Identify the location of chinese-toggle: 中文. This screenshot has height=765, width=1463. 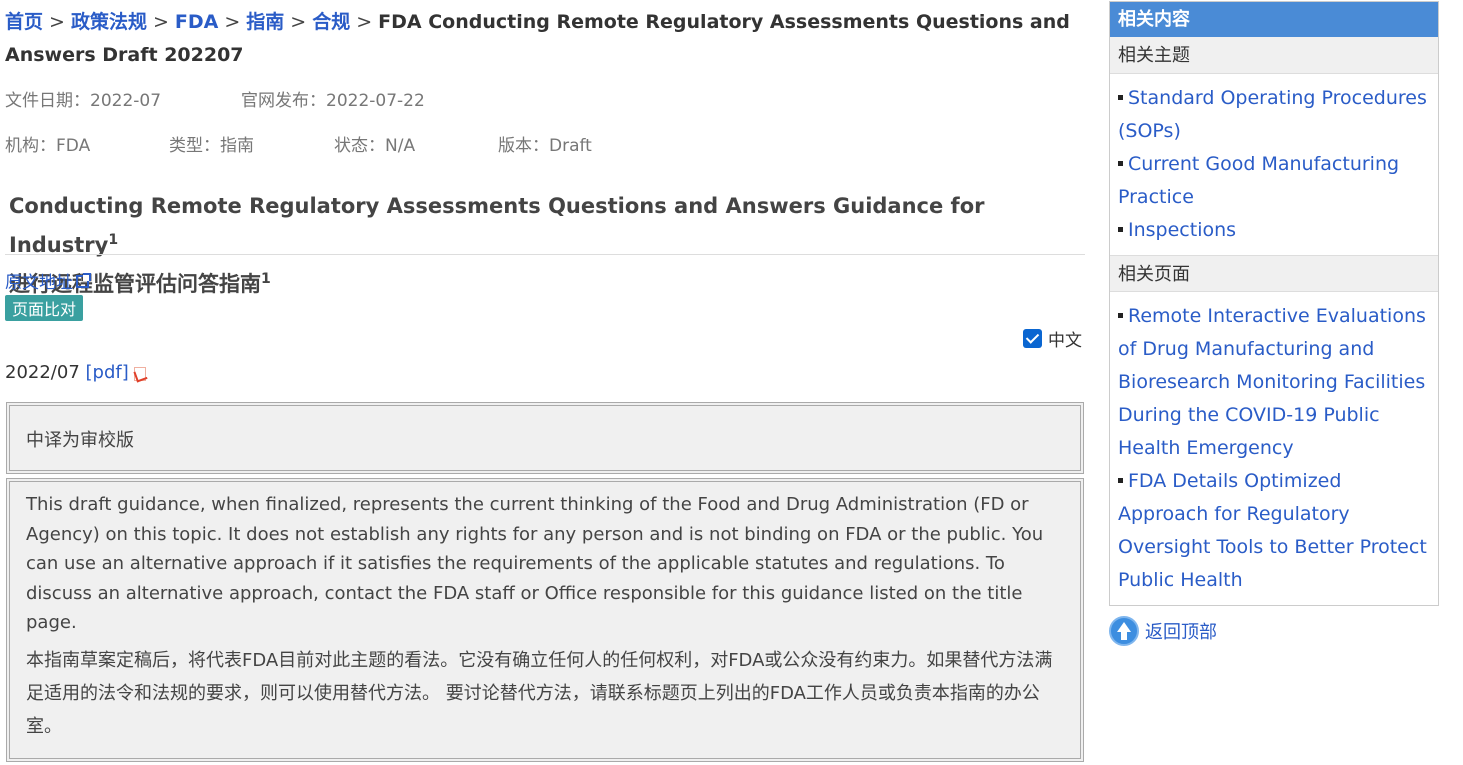
(1052, 338).